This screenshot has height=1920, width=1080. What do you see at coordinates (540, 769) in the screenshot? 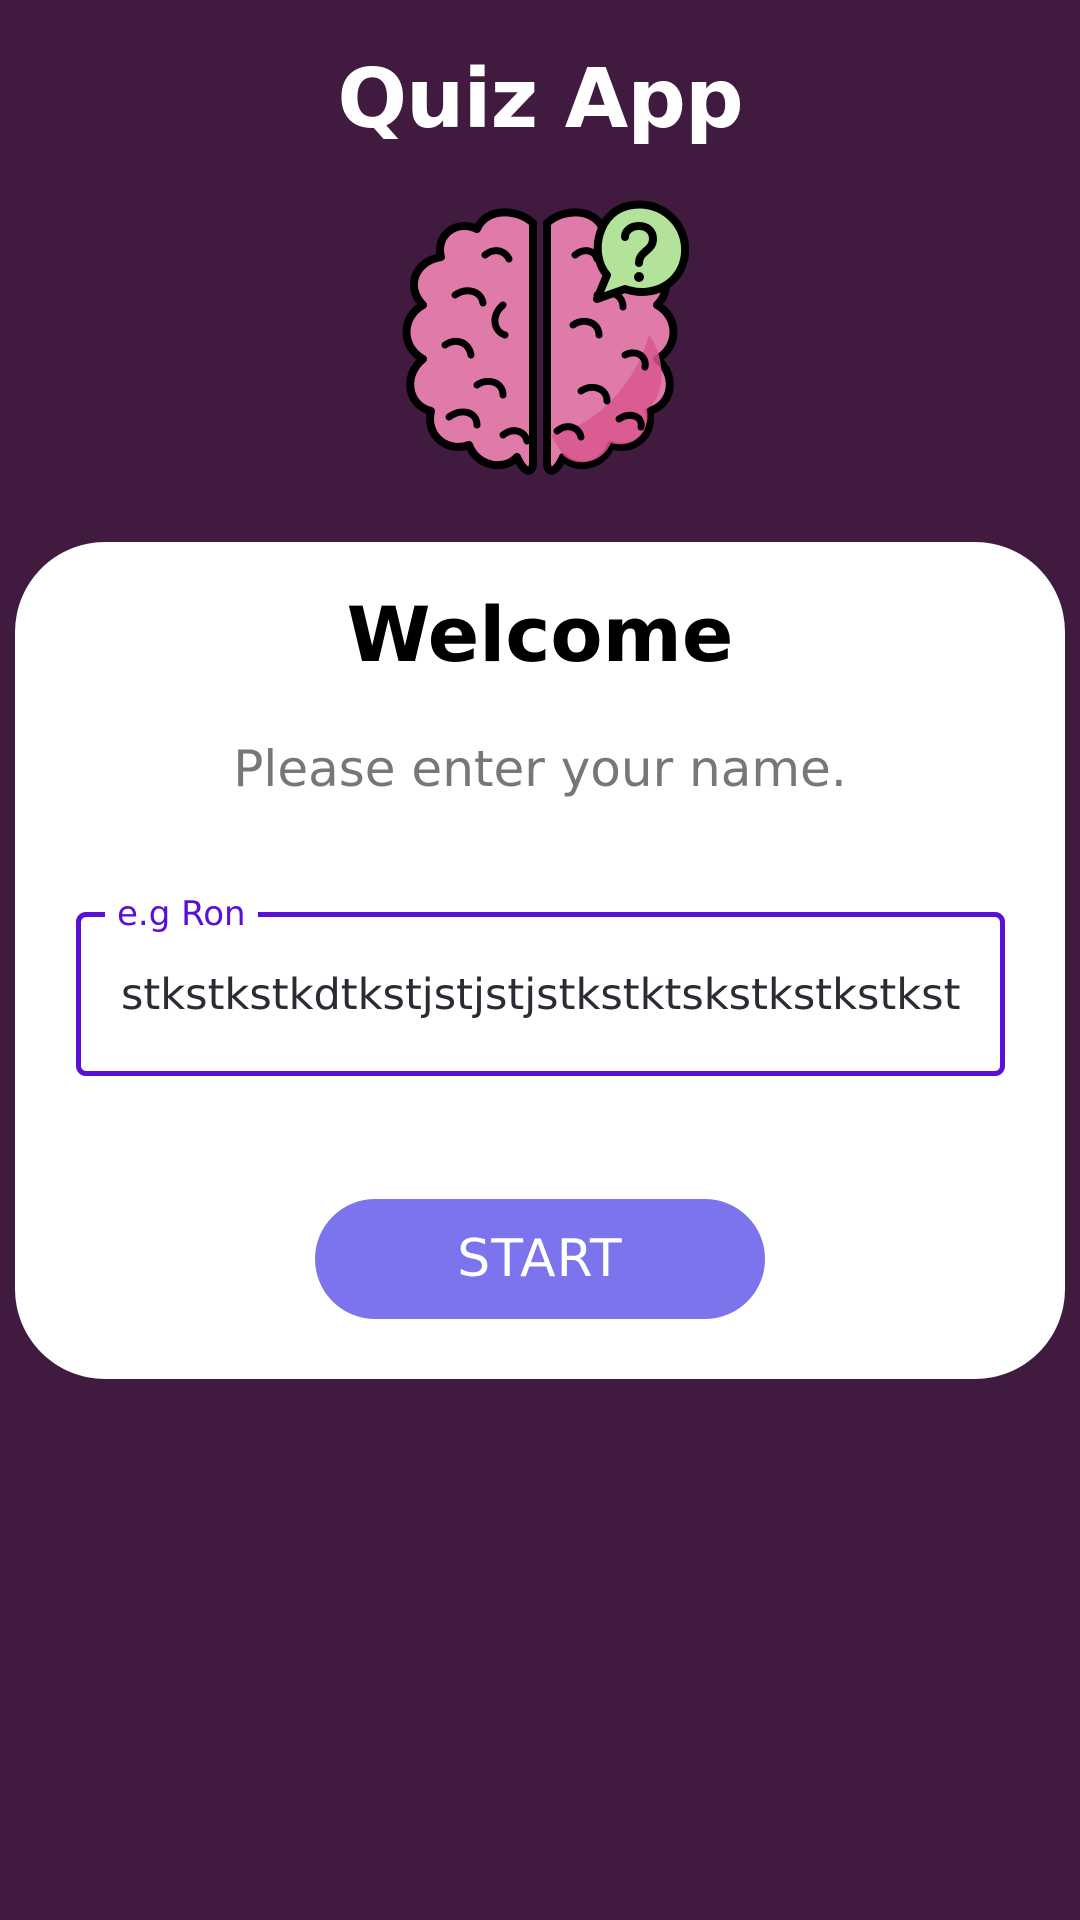
I see `name-prompt: Please enter your name.` at bounding box center [540, 769].